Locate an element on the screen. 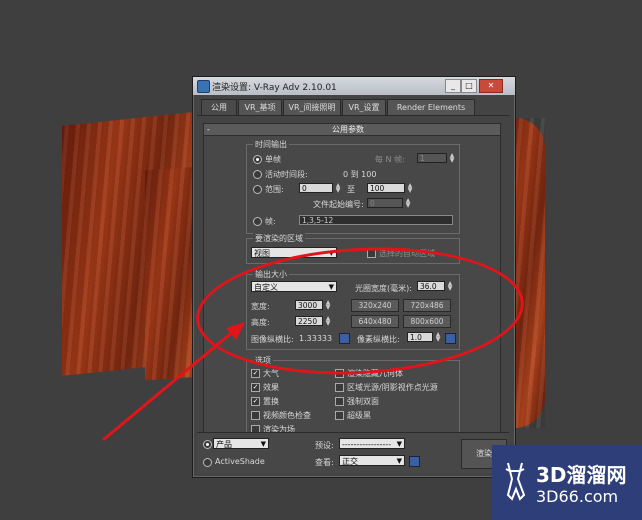 This screenshot has height=520, width=642. annotation-arrow-icon is located at coordinates (173, 382).